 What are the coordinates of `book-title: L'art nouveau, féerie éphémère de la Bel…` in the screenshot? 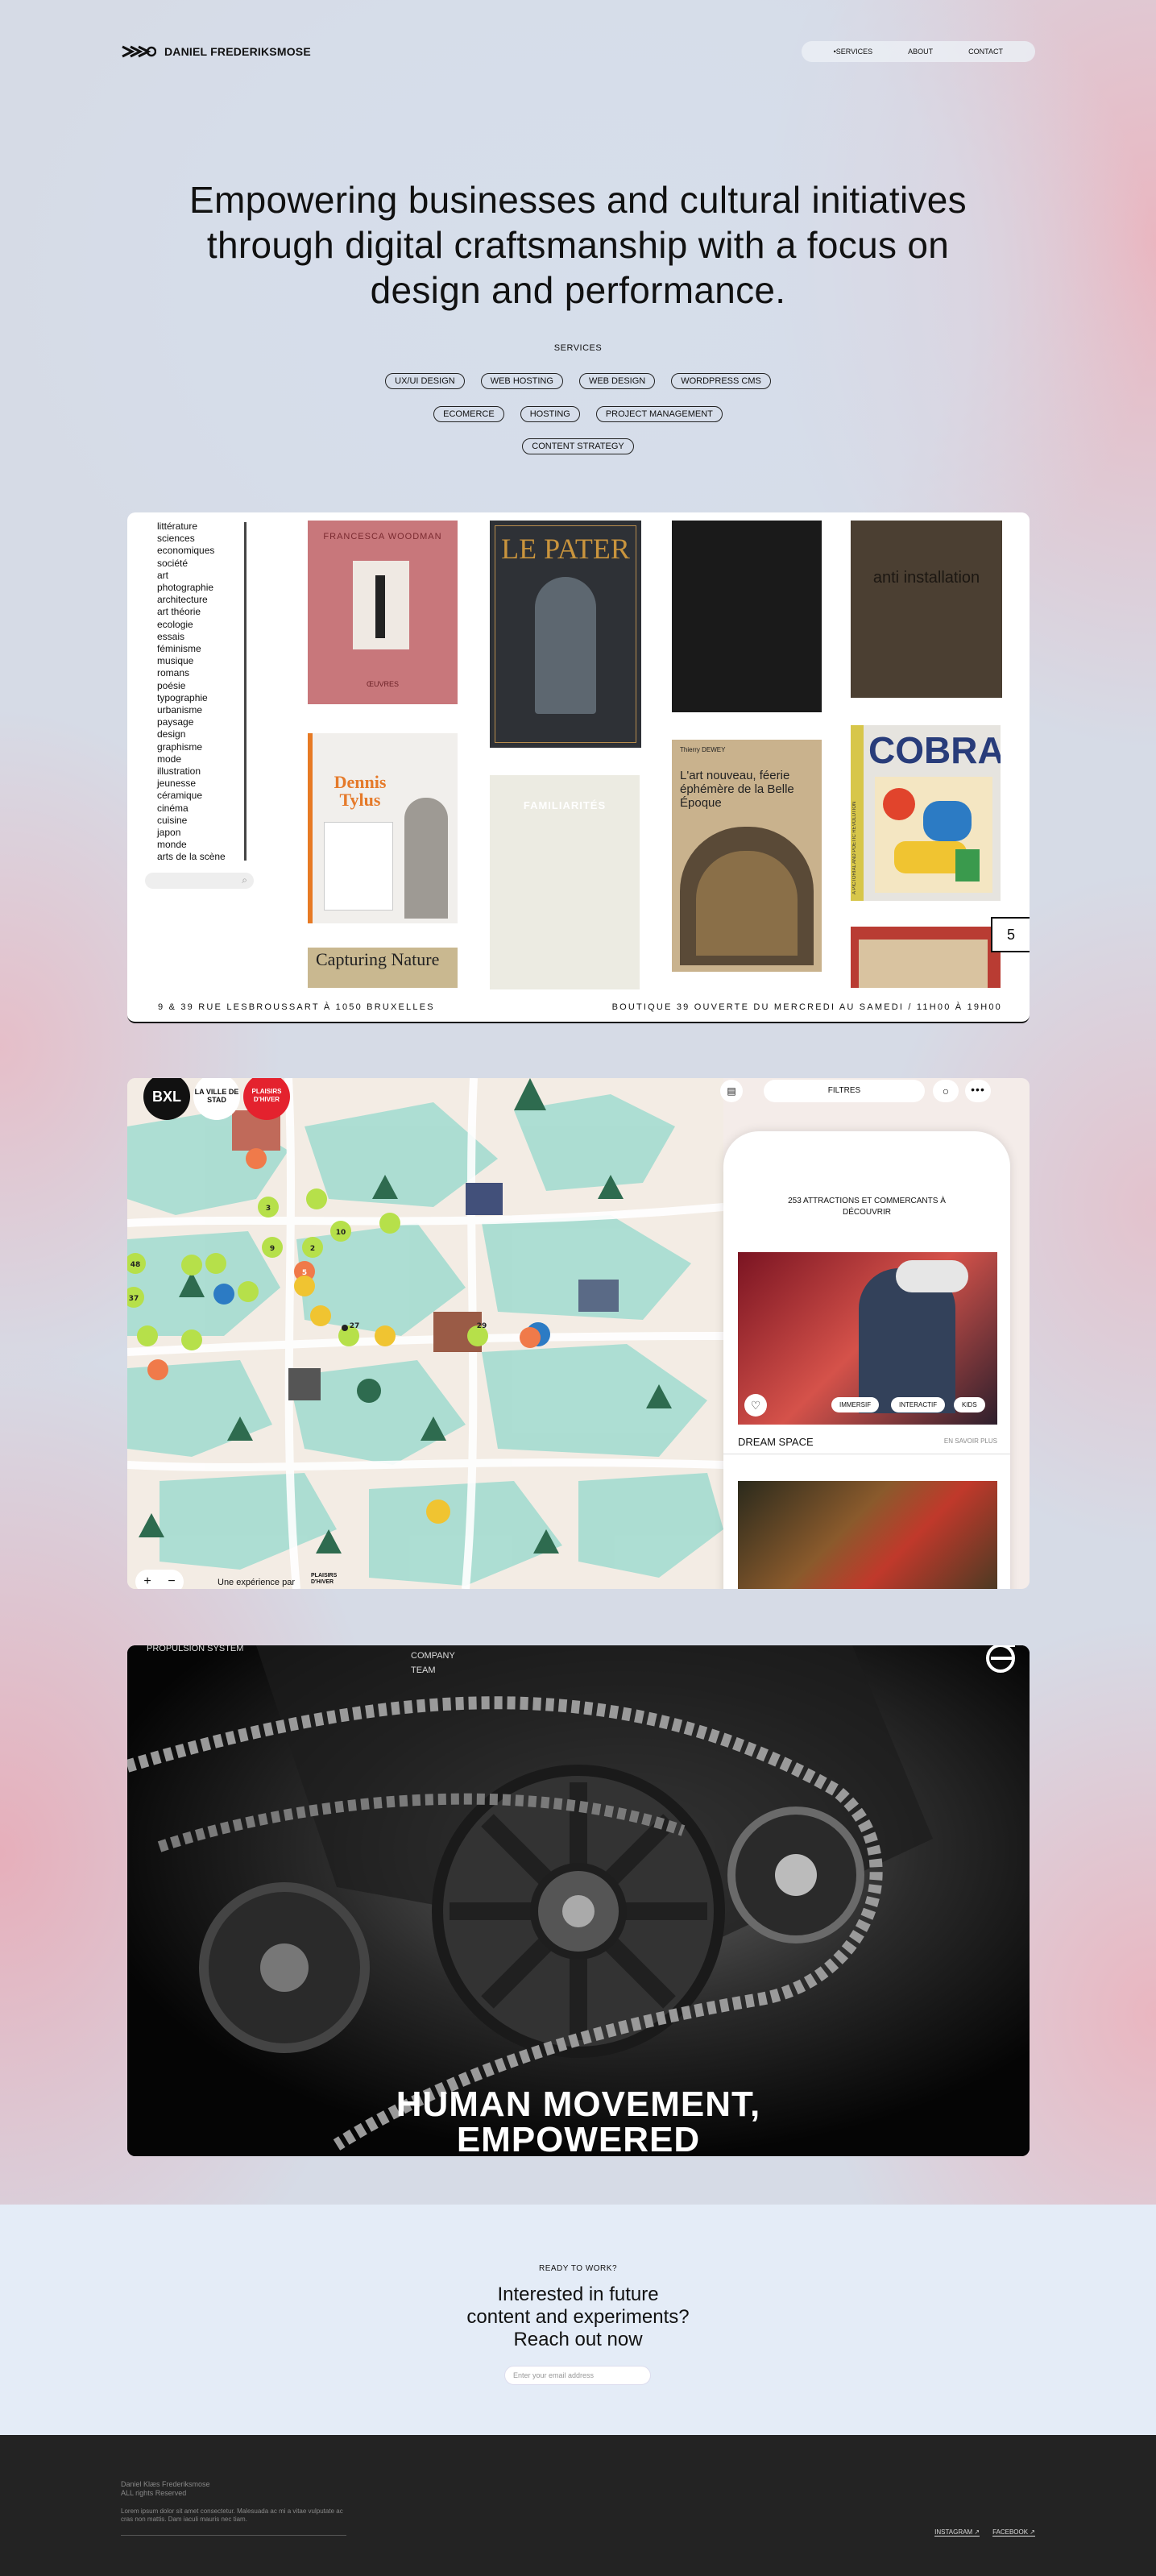 It's located at (737, 789).